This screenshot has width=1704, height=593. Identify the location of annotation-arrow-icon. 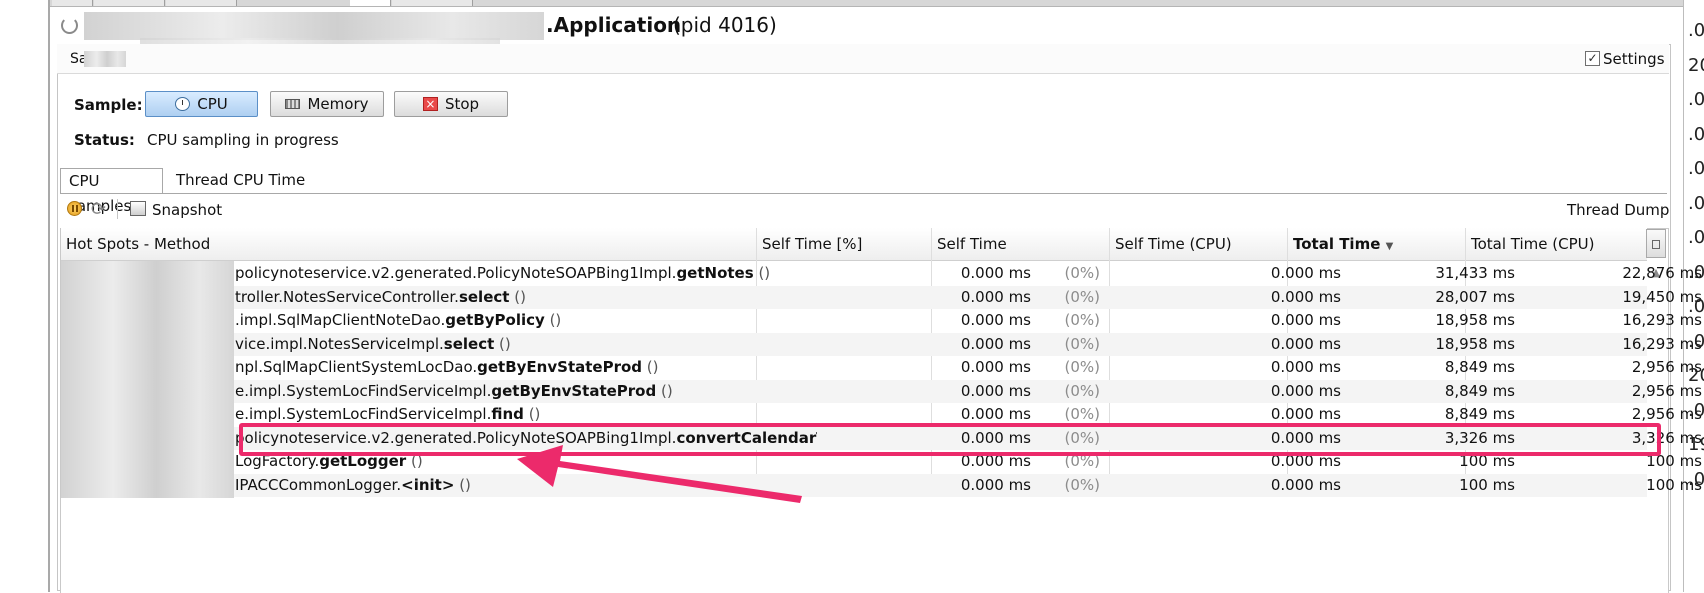
(659, 474).